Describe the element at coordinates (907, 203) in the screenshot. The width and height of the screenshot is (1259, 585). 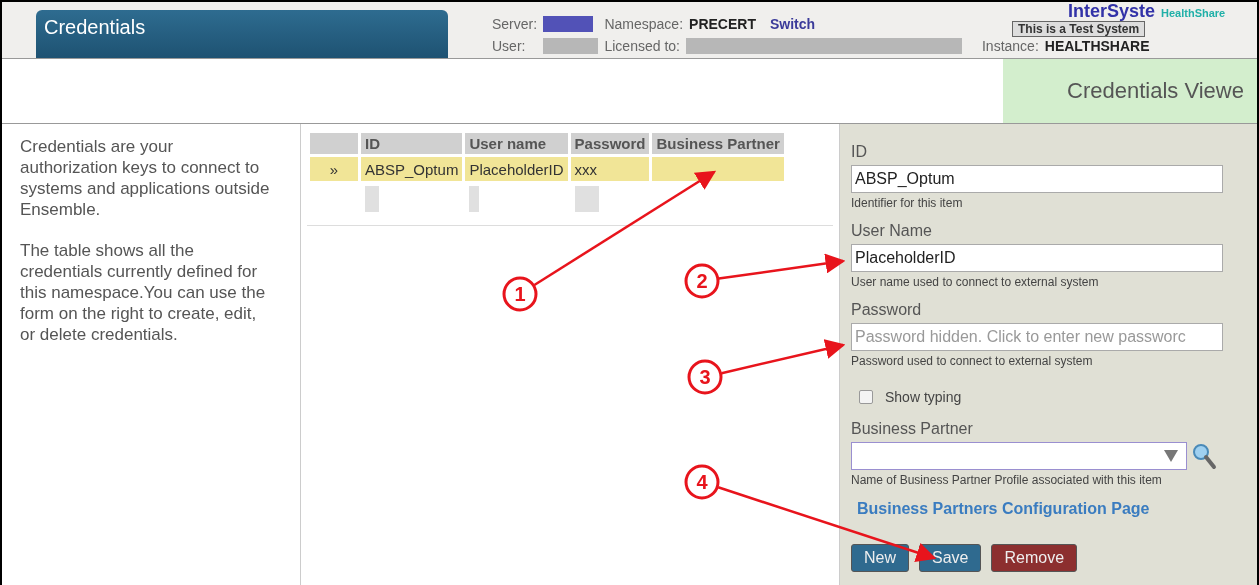
I see `field-hint: Identifier for this item` at that location.